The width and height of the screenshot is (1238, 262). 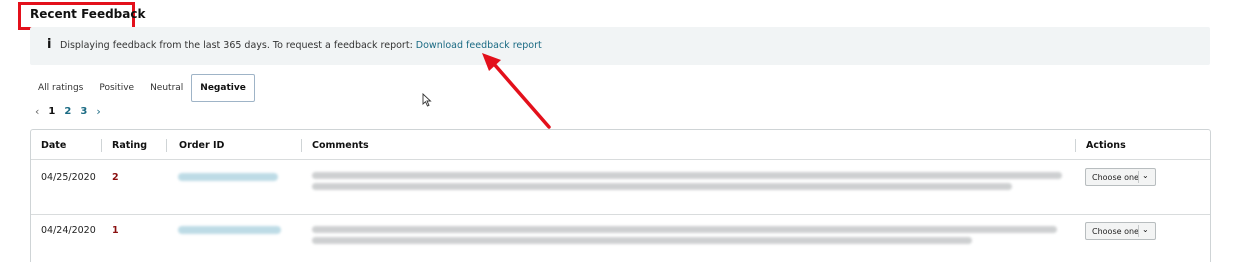 What do you see at coordinates (49, 44) in the screenshot?
I see `info-icon: i` at bounding box center [49, 44].